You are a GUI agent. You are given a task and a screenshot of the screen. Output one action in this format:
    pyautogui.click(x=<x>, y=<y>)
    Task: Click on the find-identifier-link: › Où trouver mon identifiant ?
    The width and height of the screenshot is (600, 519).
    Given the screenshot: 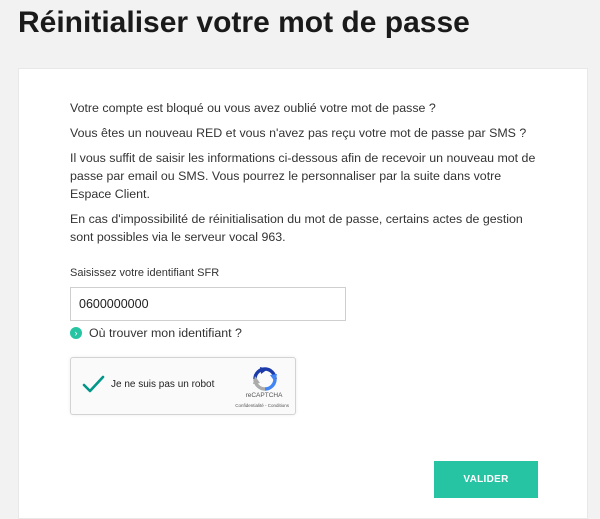 What is the action you would take?
    pyautogui.click(x=156, y=333)
    